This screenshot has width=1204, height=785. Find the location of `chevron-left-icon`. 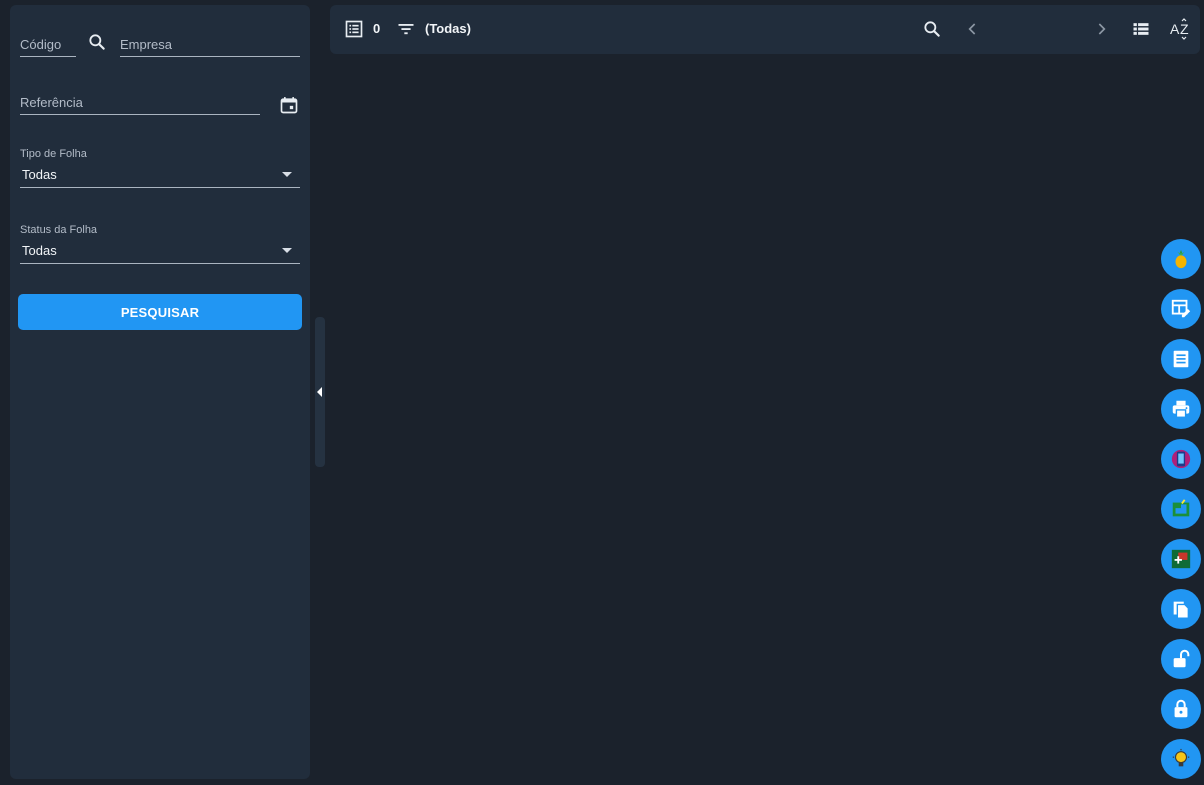

chevron-left-icon is located at coordinates (973, 29).